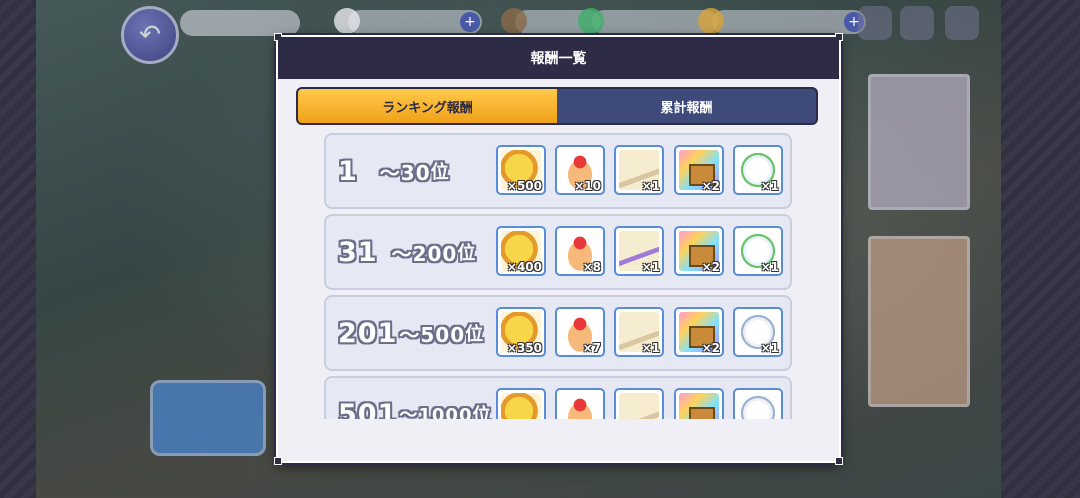 Image resolution: width=1080 pixels, height=498 pixels. I want to click on rank-range: 501 ～1000 位, so click(418, 407).